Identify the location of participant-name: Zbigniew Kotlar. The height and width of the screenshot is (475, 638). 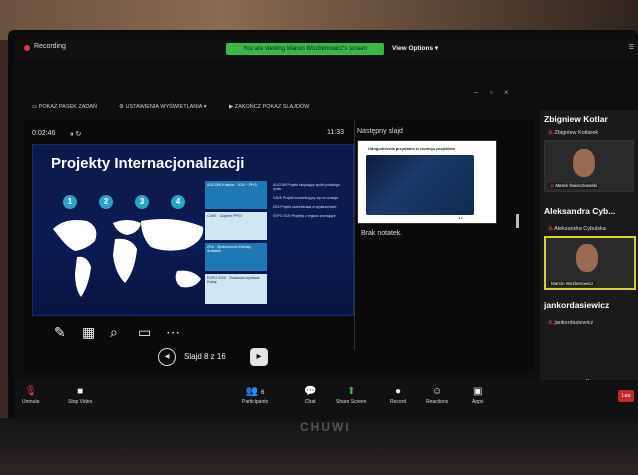
(576, 119).